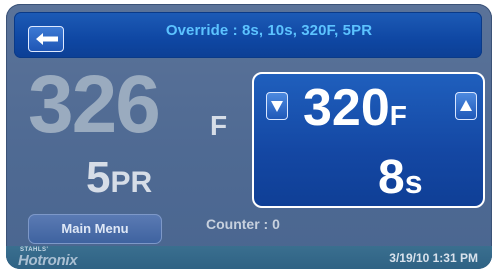  Describe the element at coordinates (249, 257) in the screenshot. I see `status-footer: STAHLS' Hotronix 3/19/10 1:31 PM` at that location.